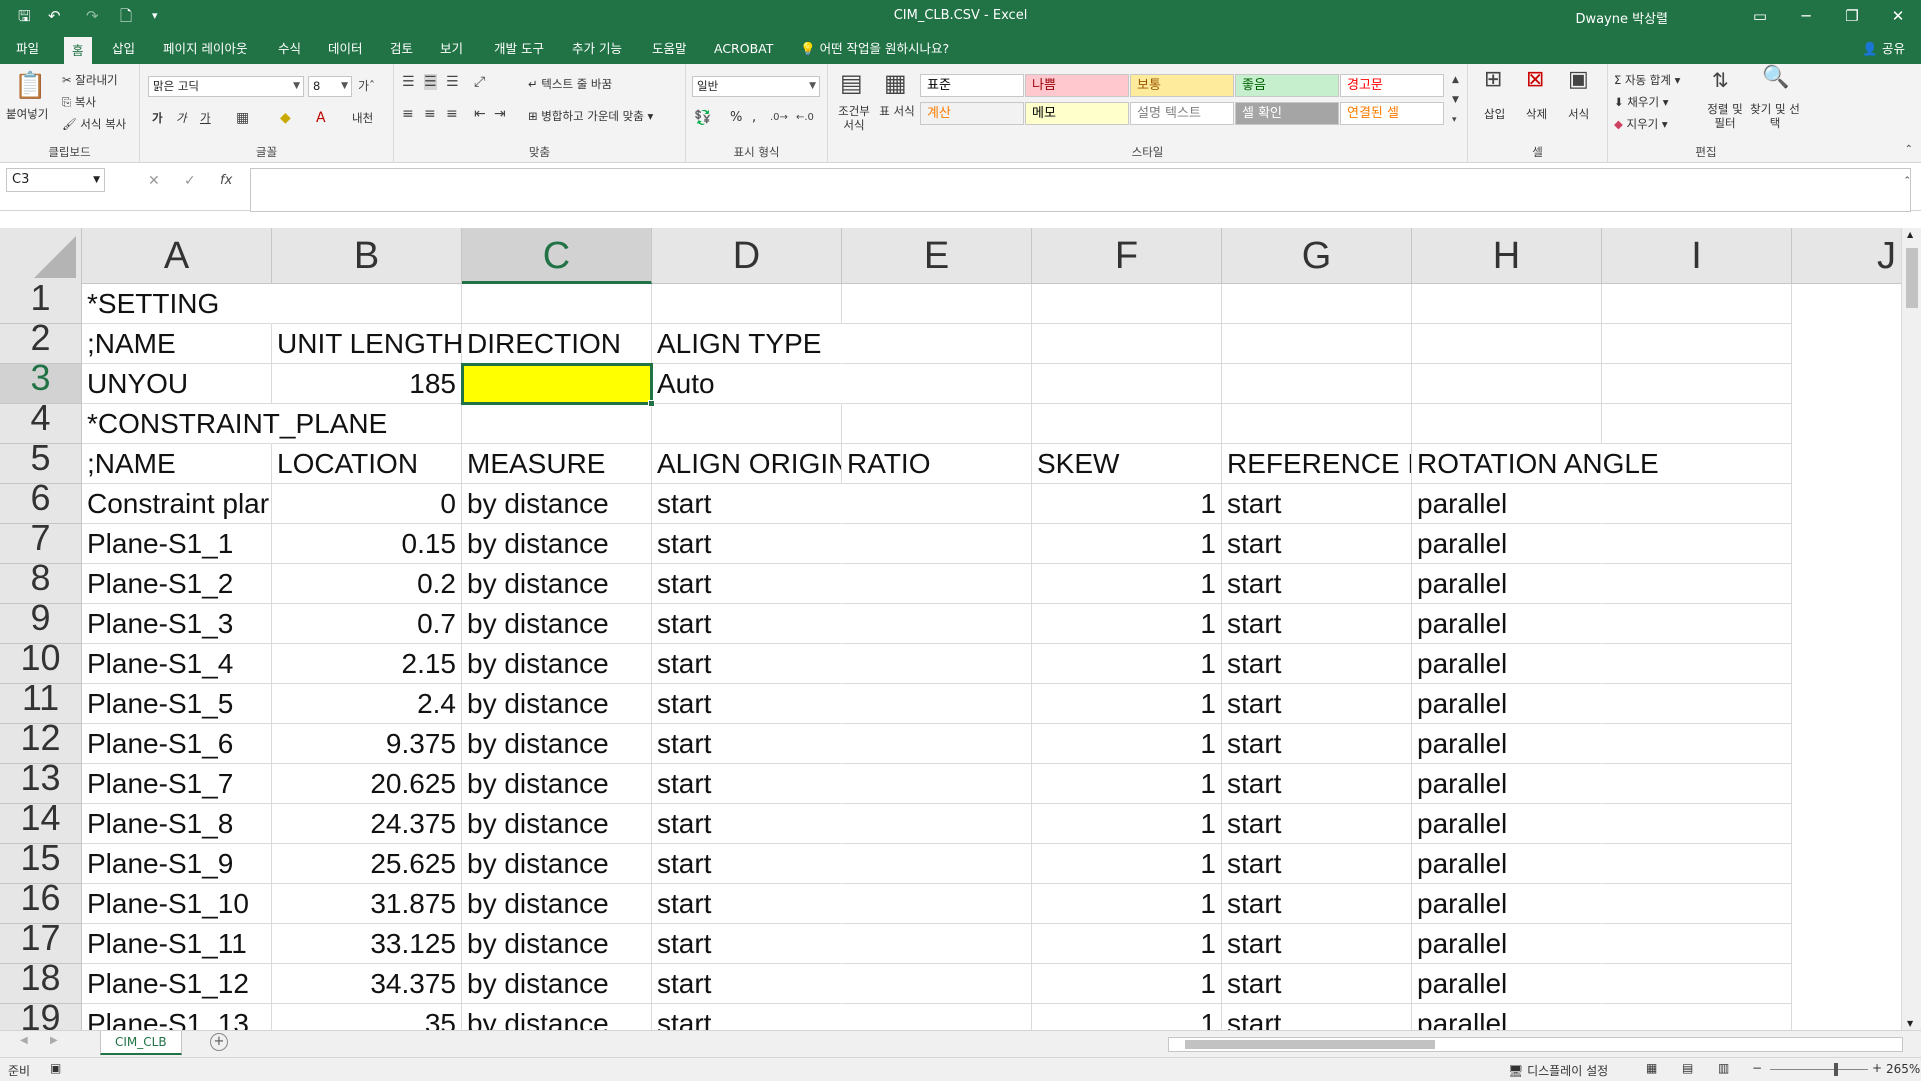 The height and width of the screenshot is (1081, 1921). What do you see at coordinates (401, 48) in the screenshot?
I see `tab-review: 검토` at bounding box center [401, 48].